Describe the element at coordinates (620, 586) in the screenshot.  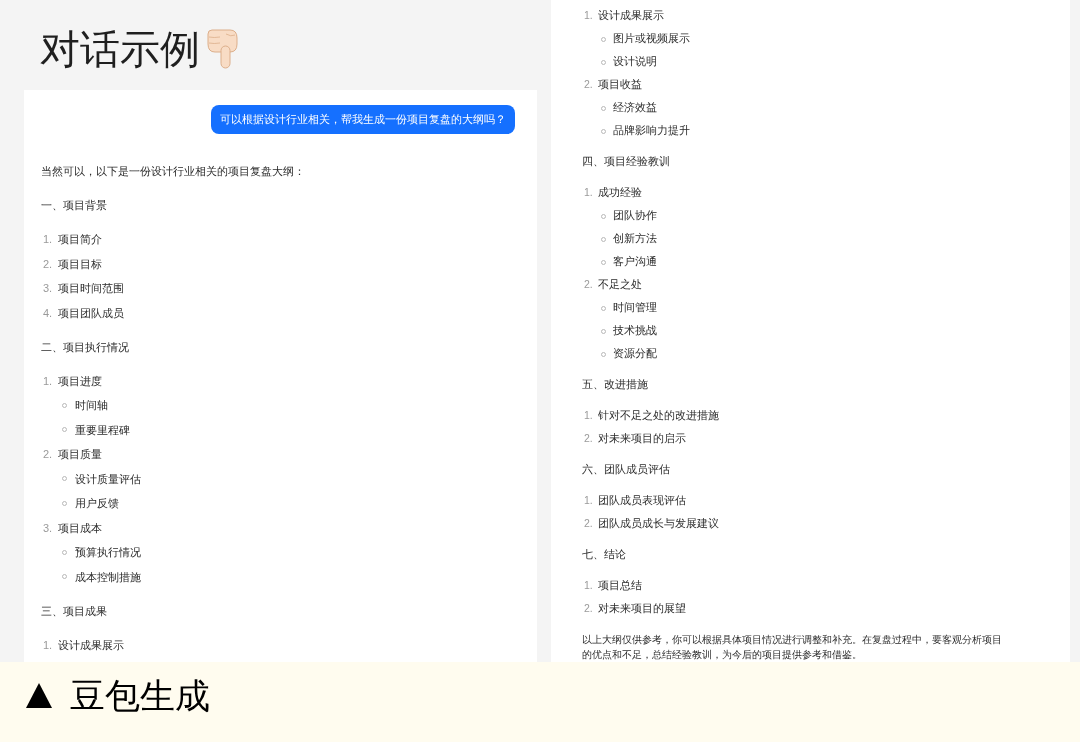
I see `list-item-text: 项目总结` at that location.